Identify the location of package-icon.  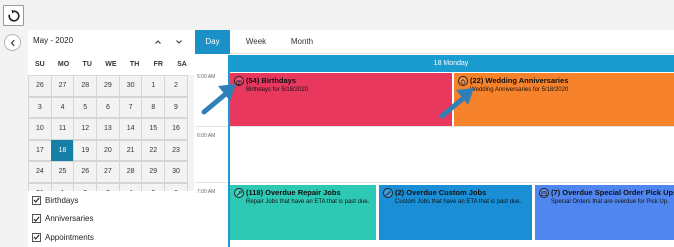
(544, 193).